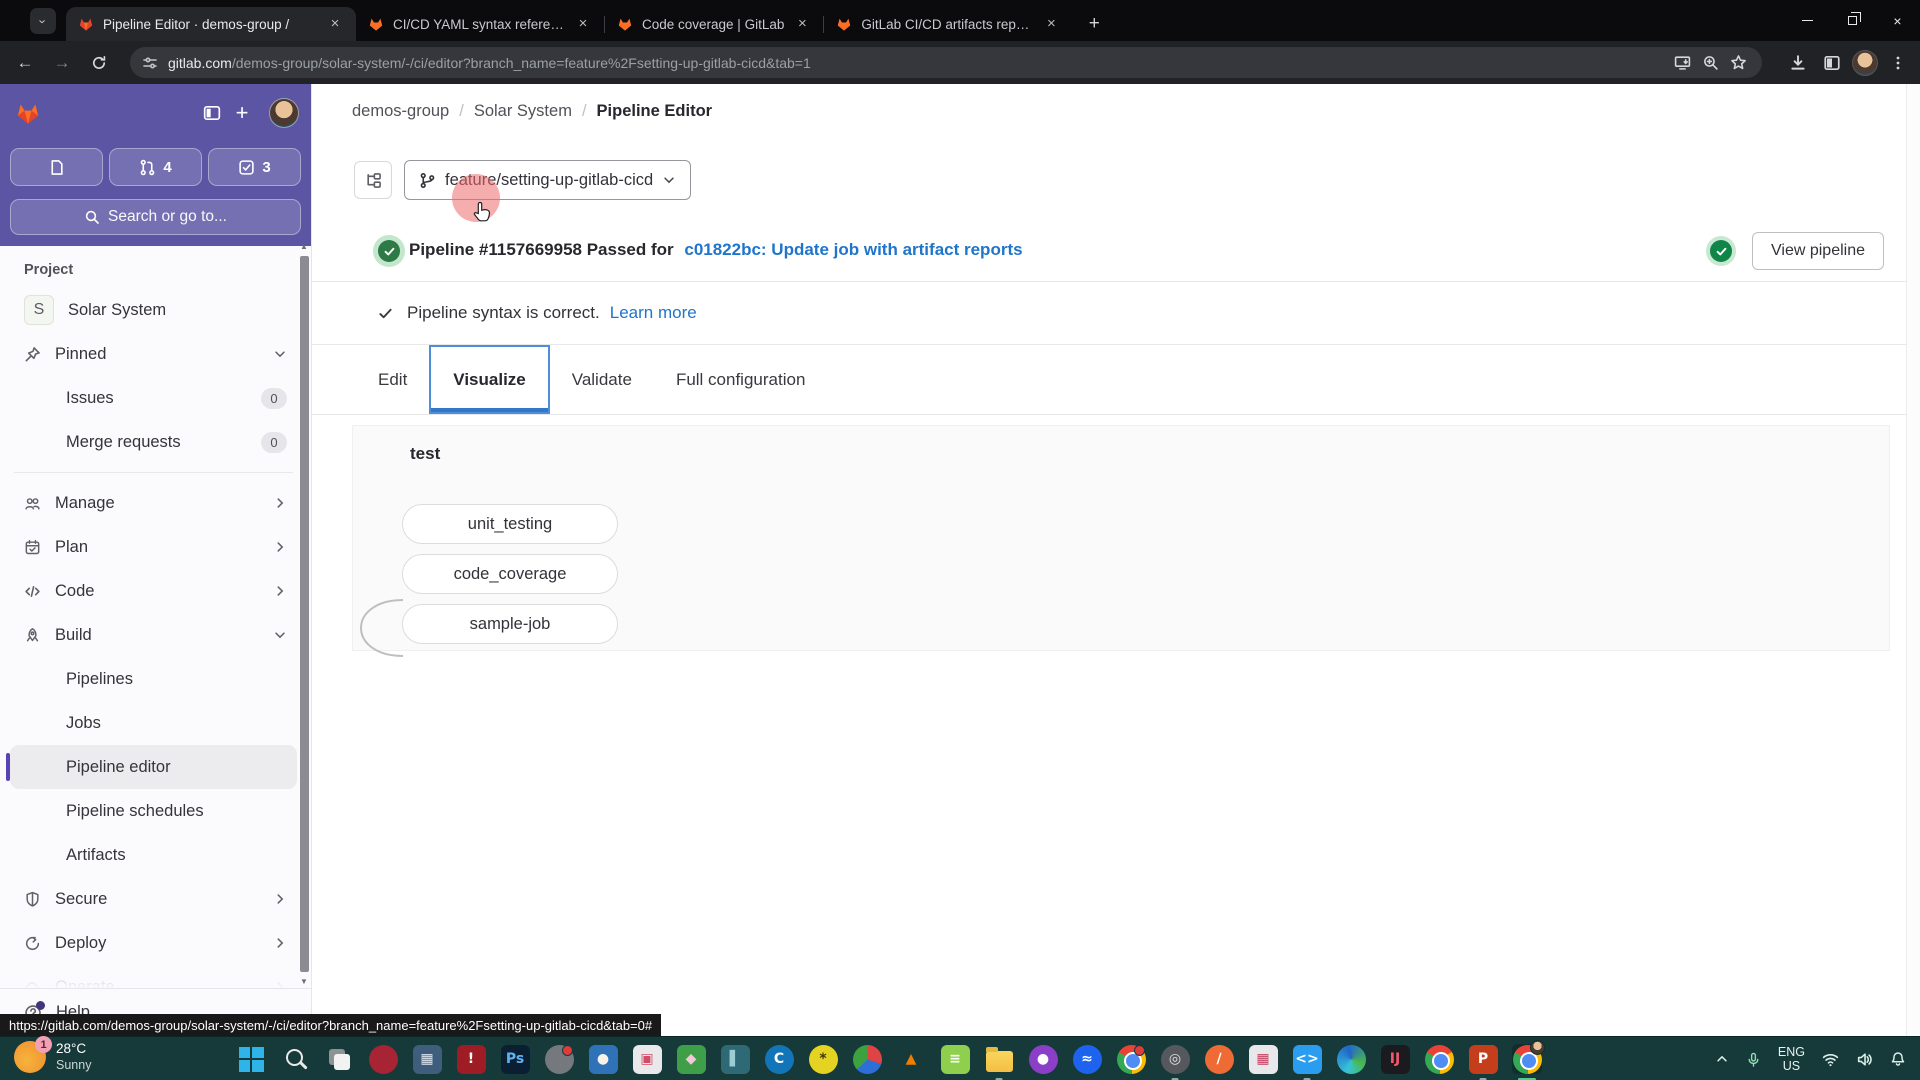 Image resolution: width=1920 pixels, height=1080 pixels. Describe the element at coordinates (153, 591) in the screenshot. I see `sidebar-item-code: Code` at that location.